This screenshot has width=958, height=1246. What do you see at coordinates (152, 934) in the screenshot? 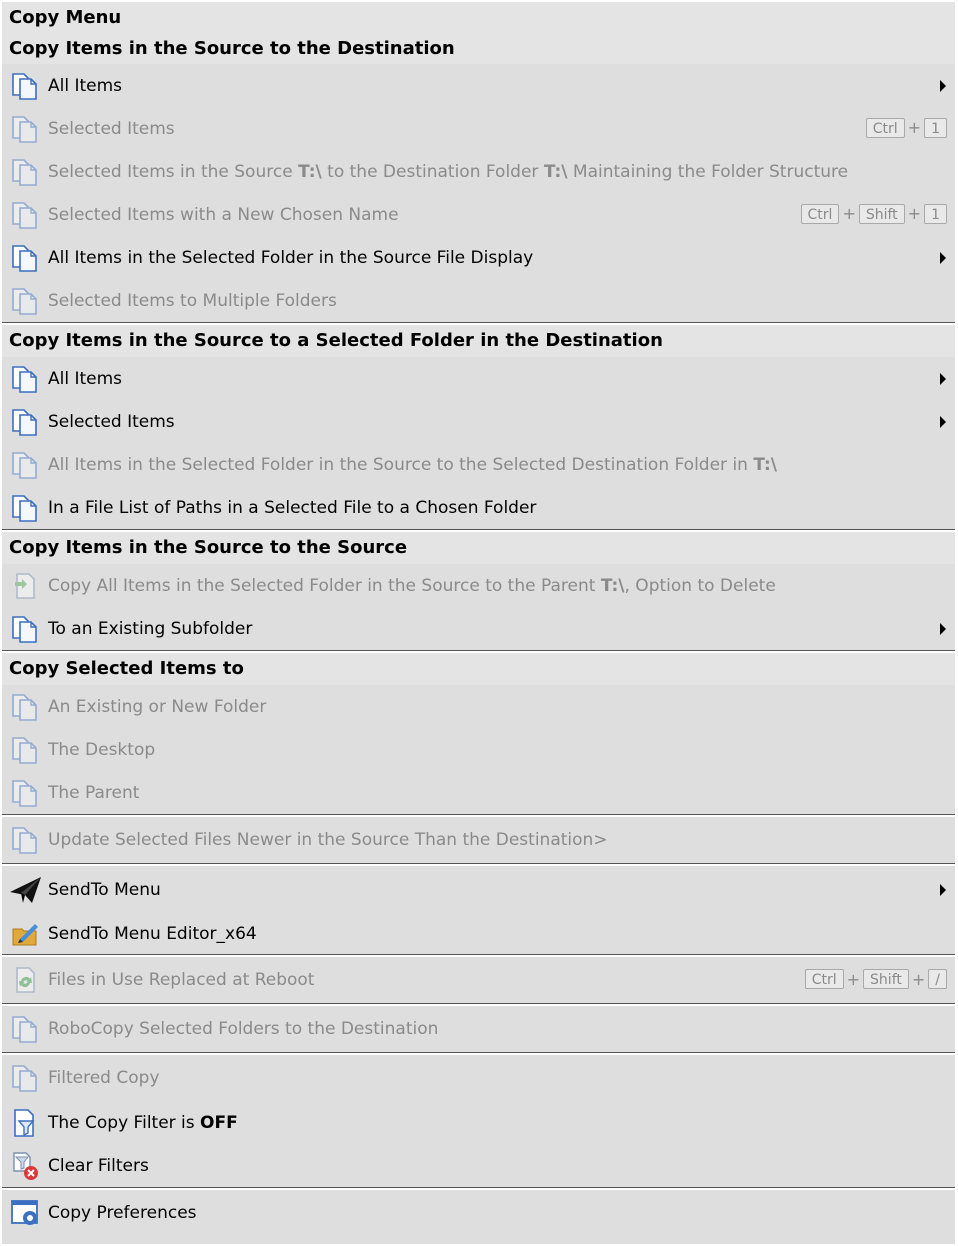
I see `menu-item-label: SendTo Menu Editor_x64` at bounding box center [152, 934].